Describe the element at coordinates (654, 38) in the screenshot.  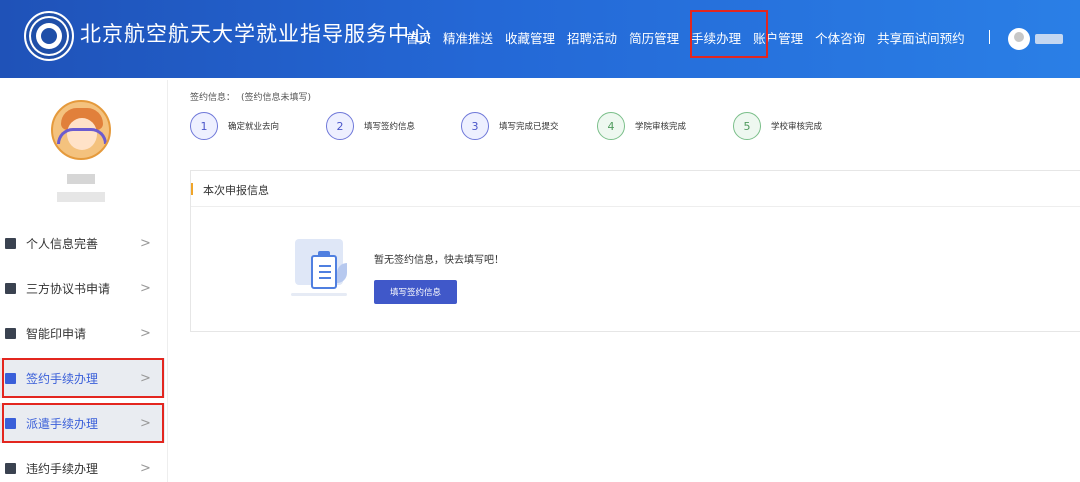
I see `nav-resume: 简历管理` at that location.